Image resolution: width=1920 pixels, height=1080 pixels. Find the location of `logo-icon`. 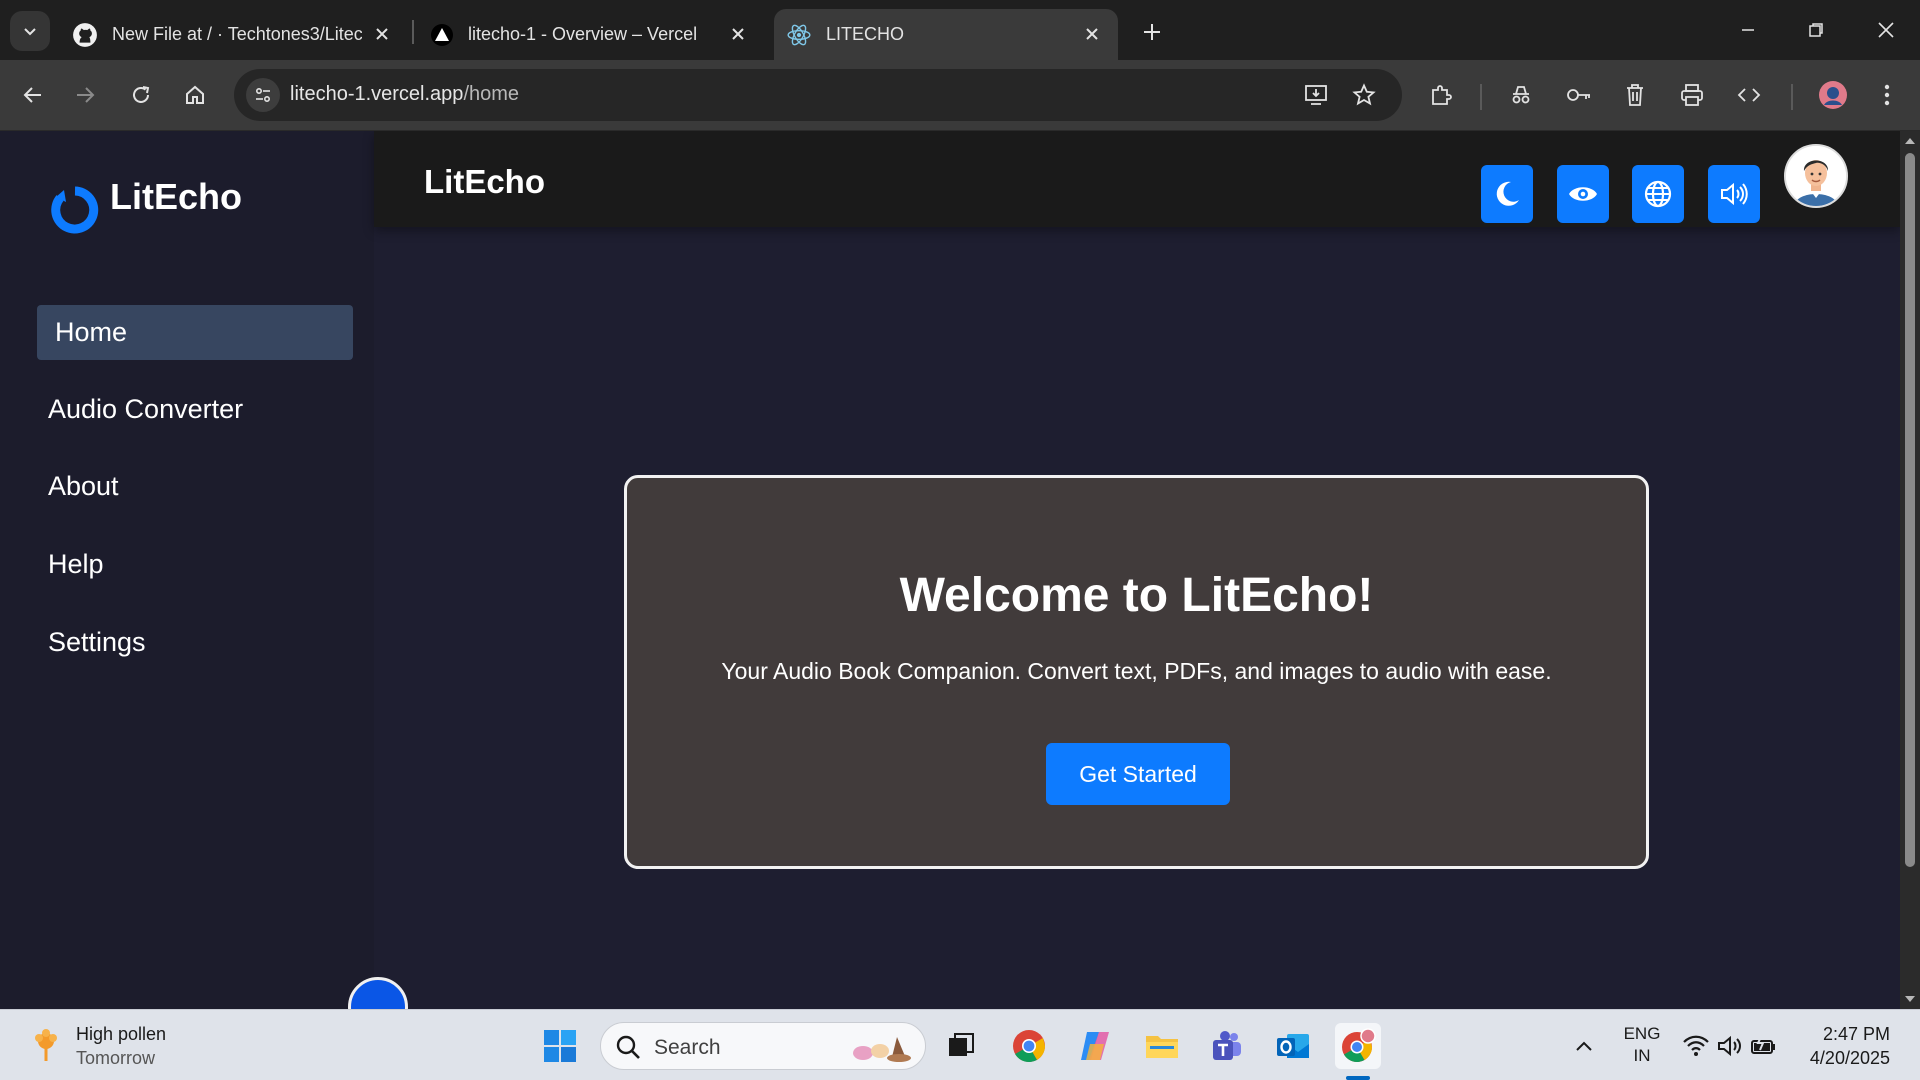

logo-icon is located at coordinates (75, 210).